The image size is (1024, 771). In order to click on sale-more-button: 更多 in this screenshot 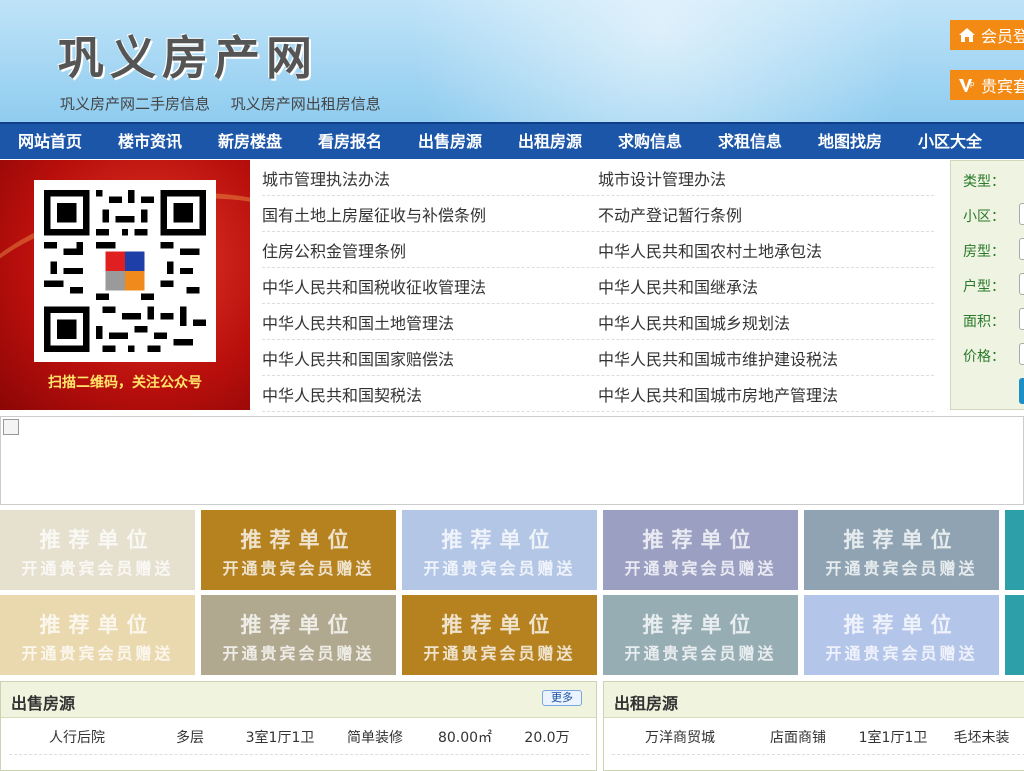, I will do `click(562, 698)`.